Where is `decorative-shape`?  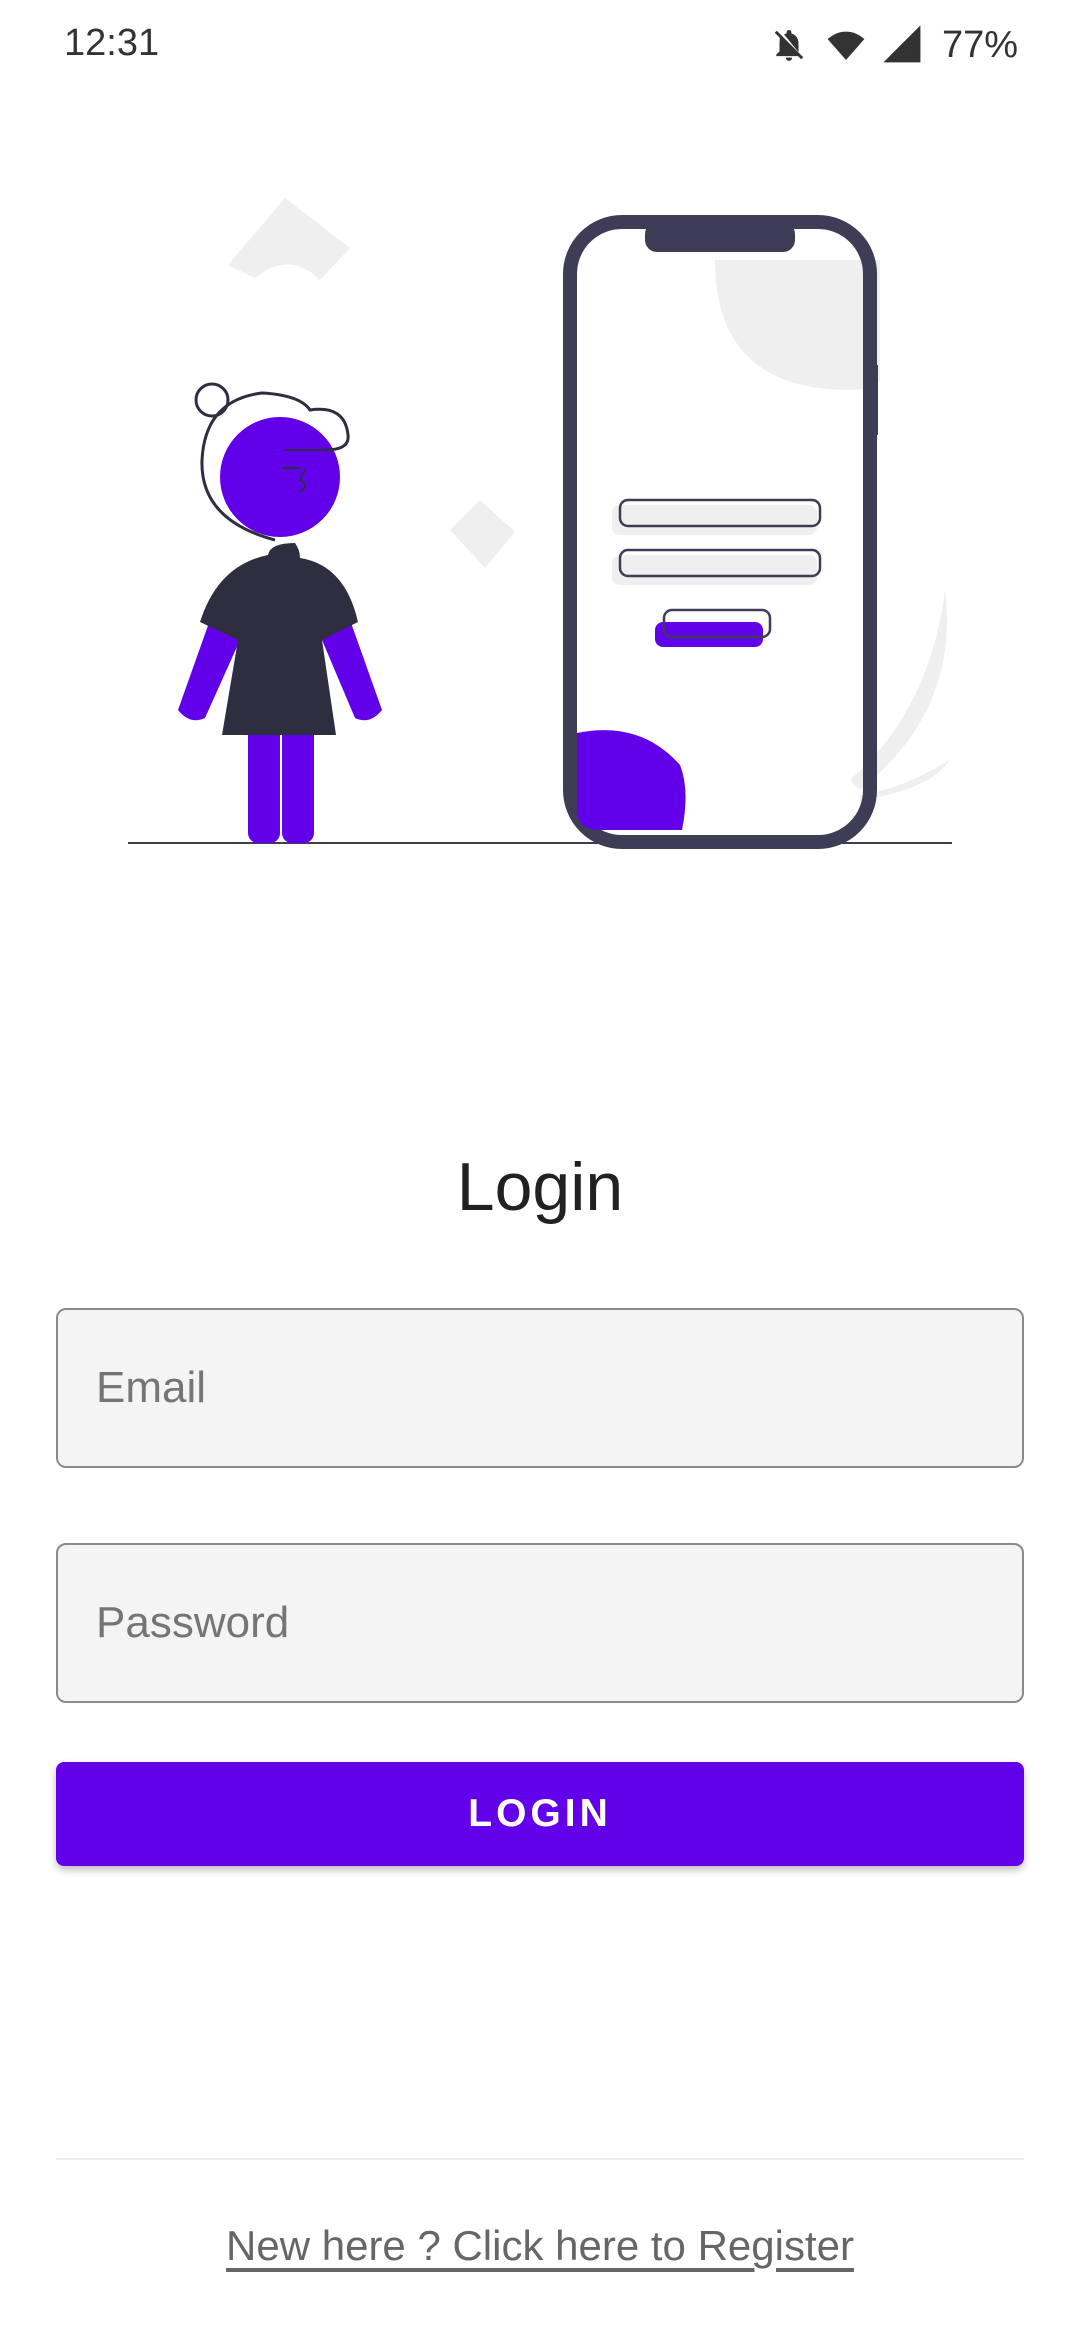
decorative-shape is located at coordinates (289, 239).